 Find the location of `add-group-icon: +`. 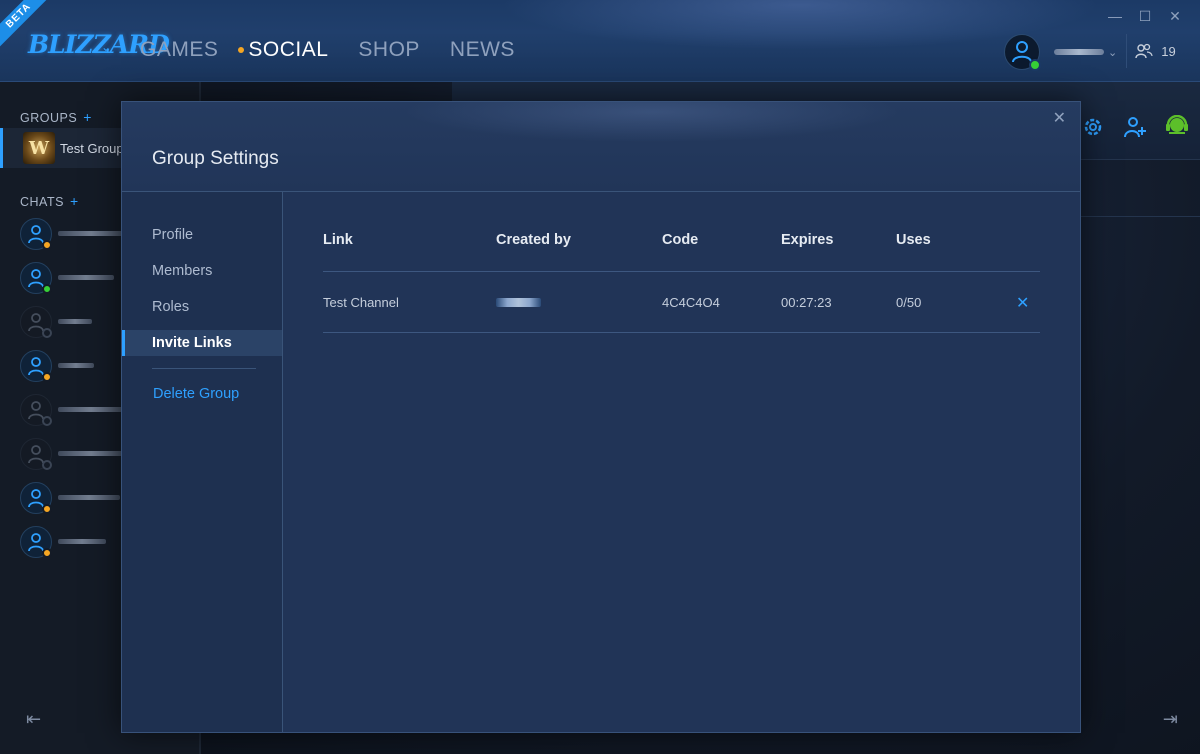

add-group-icon: + is located at coordinates (87, 117).